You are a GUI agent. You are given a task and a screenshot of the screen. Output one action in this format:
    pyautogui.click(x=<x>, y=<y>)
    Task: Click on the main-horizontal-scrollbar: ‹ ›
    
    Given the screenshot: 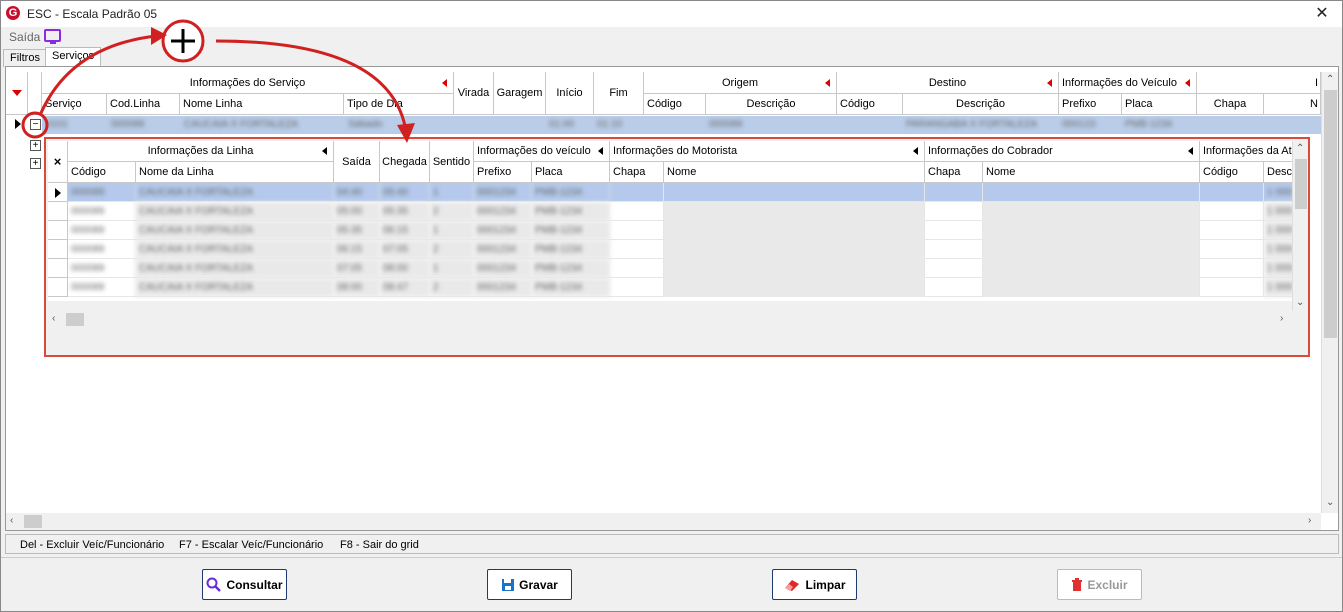 What is the action you would take?
    pyautogui.click(x=663, y=521)
    